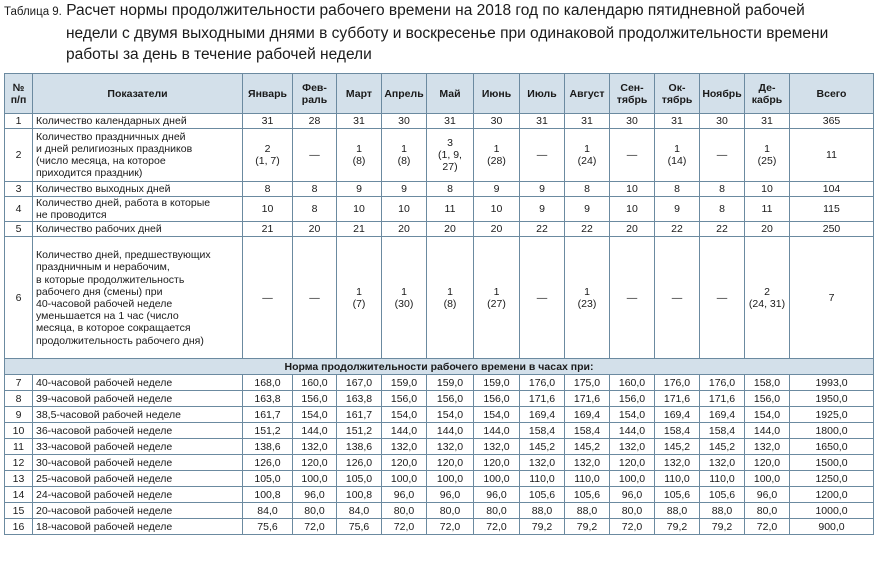 The width and height of the screenshot is (876, 579). I want to click on month-value: 110,0, so click(677, 479).